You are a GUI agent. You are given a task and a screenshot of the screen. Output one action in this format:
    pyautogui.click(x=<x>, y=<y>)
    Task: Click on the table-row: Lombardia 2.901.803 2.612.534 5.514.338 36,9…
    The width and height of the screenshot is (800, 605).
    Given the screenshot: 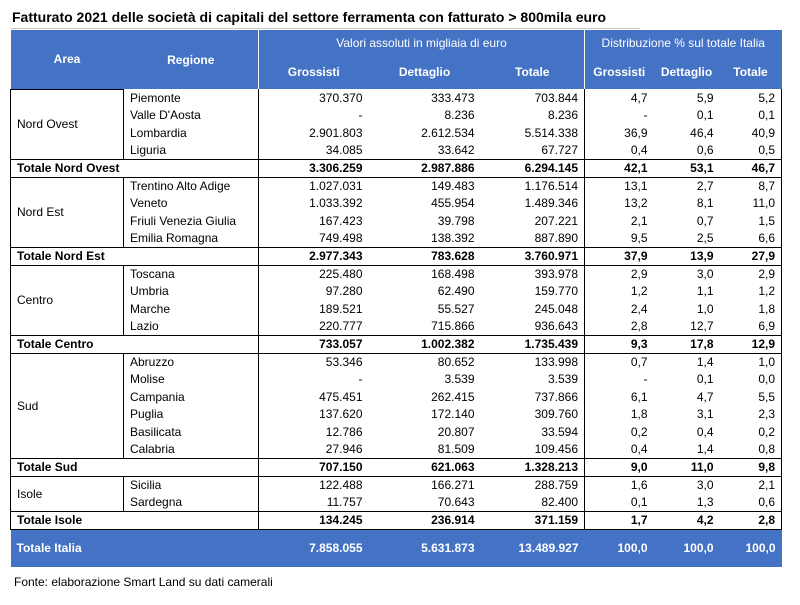 What is the action you would take?
    pyautogui.click(x=397, y=133)
    